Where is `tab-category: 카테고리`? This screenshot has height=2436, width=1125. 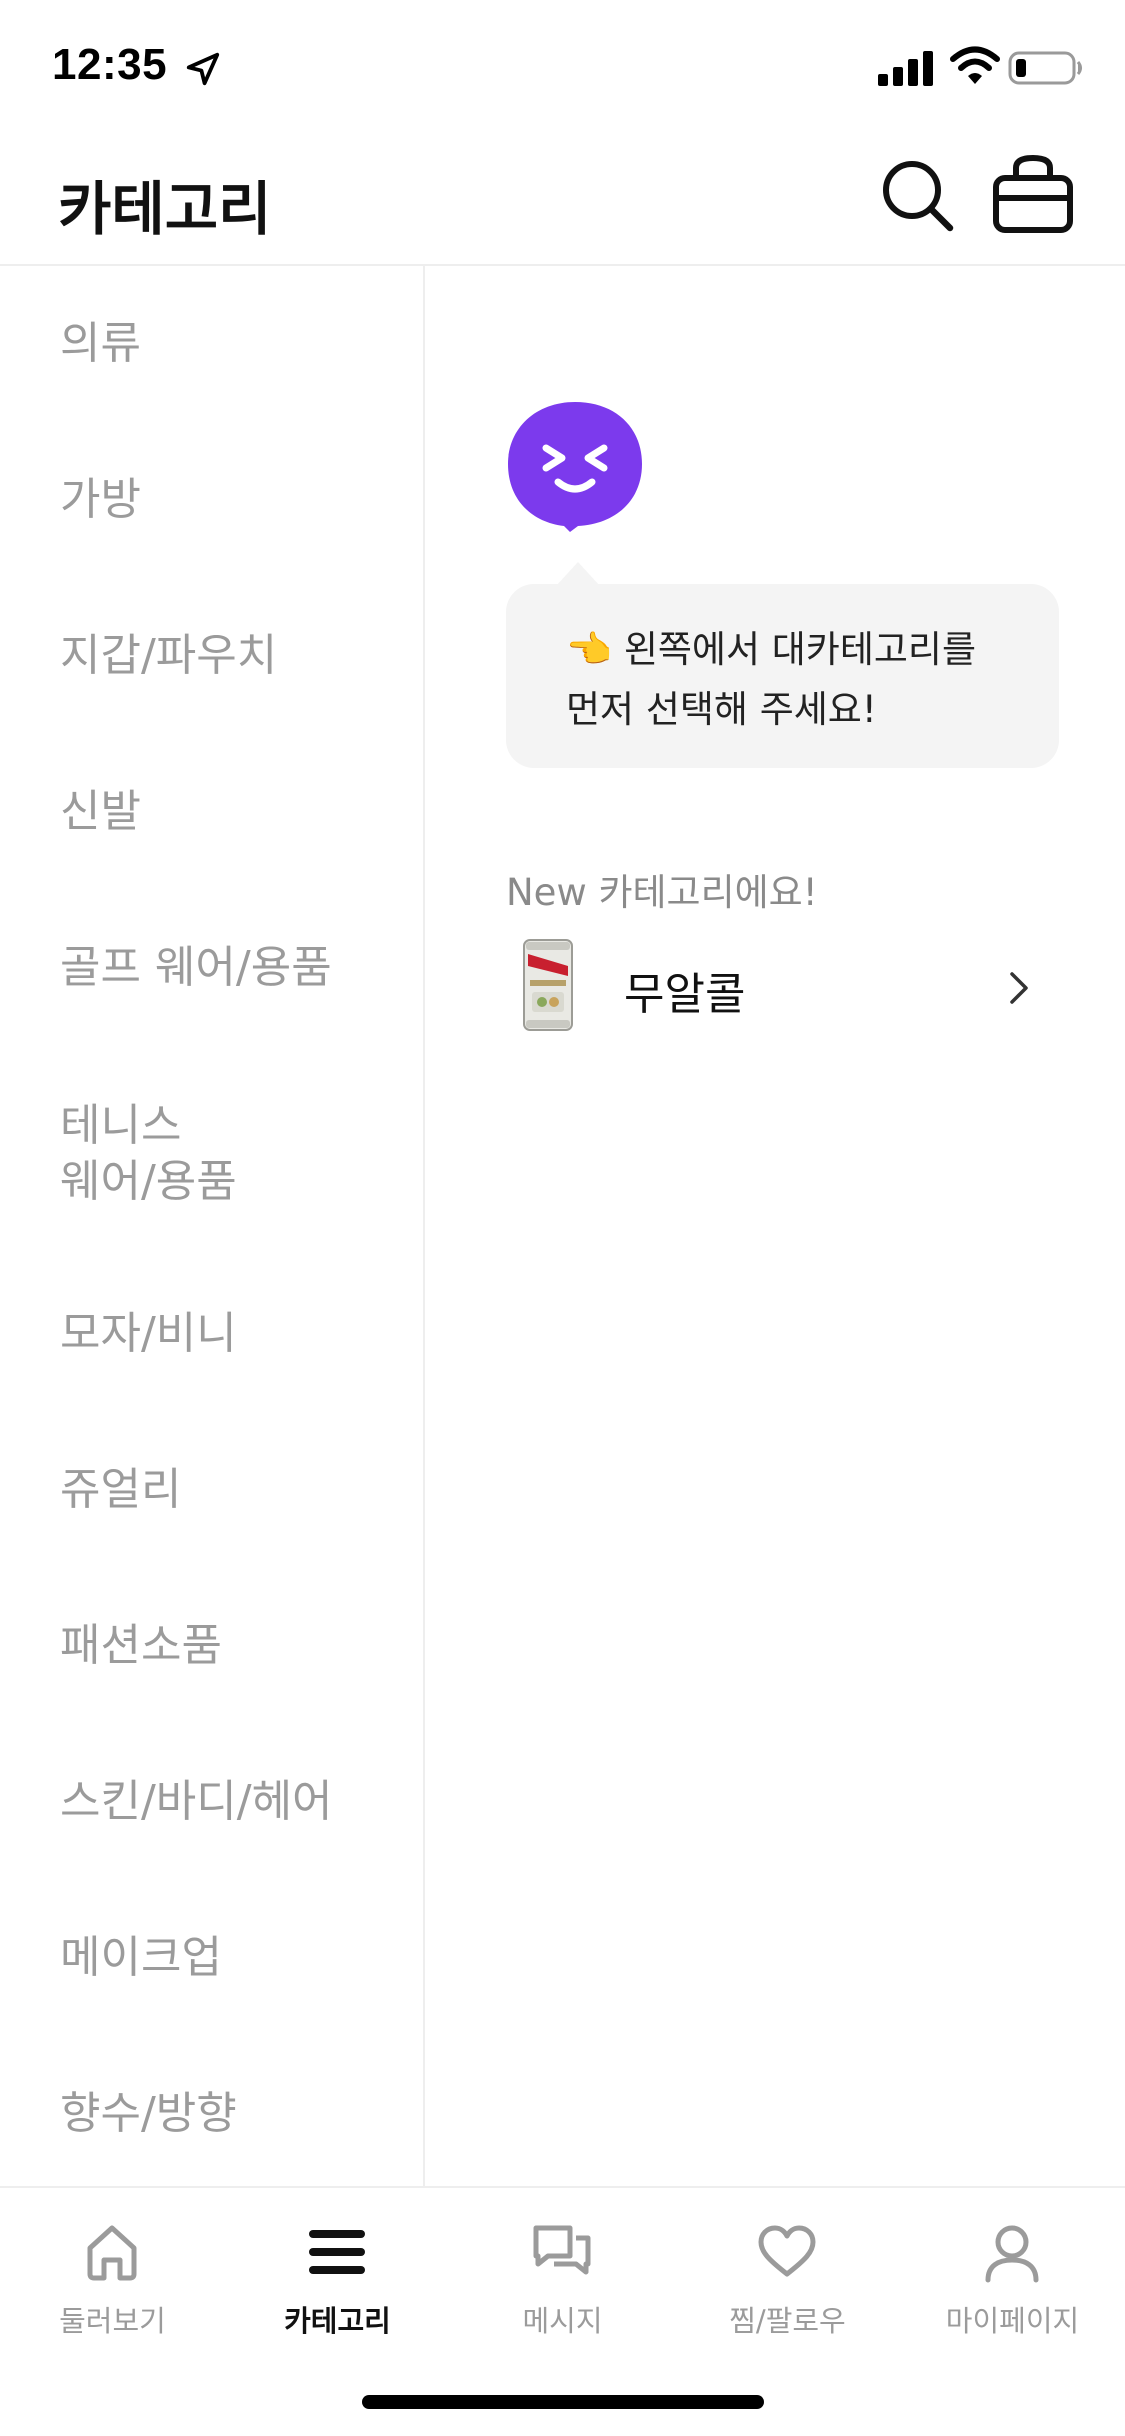 tab-category: 카테고리 is located at coordinates (337, 2273).